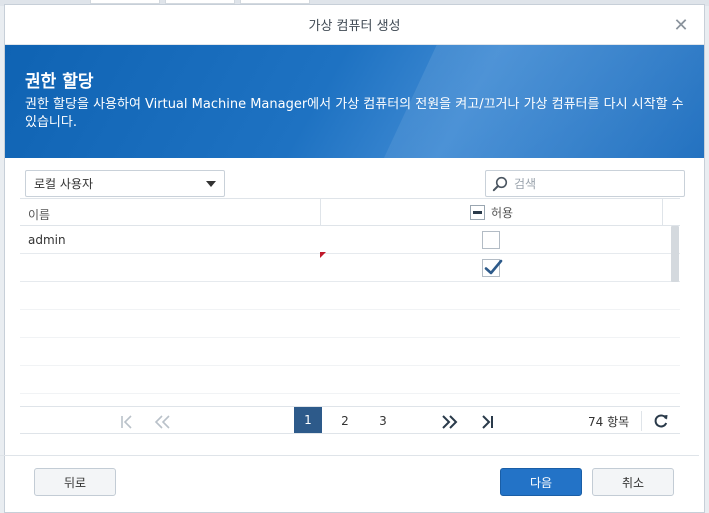 Image resolution: width=709 pixels, height=513 pixels. I want to click on page-1-button: 1, so click(308, 420).